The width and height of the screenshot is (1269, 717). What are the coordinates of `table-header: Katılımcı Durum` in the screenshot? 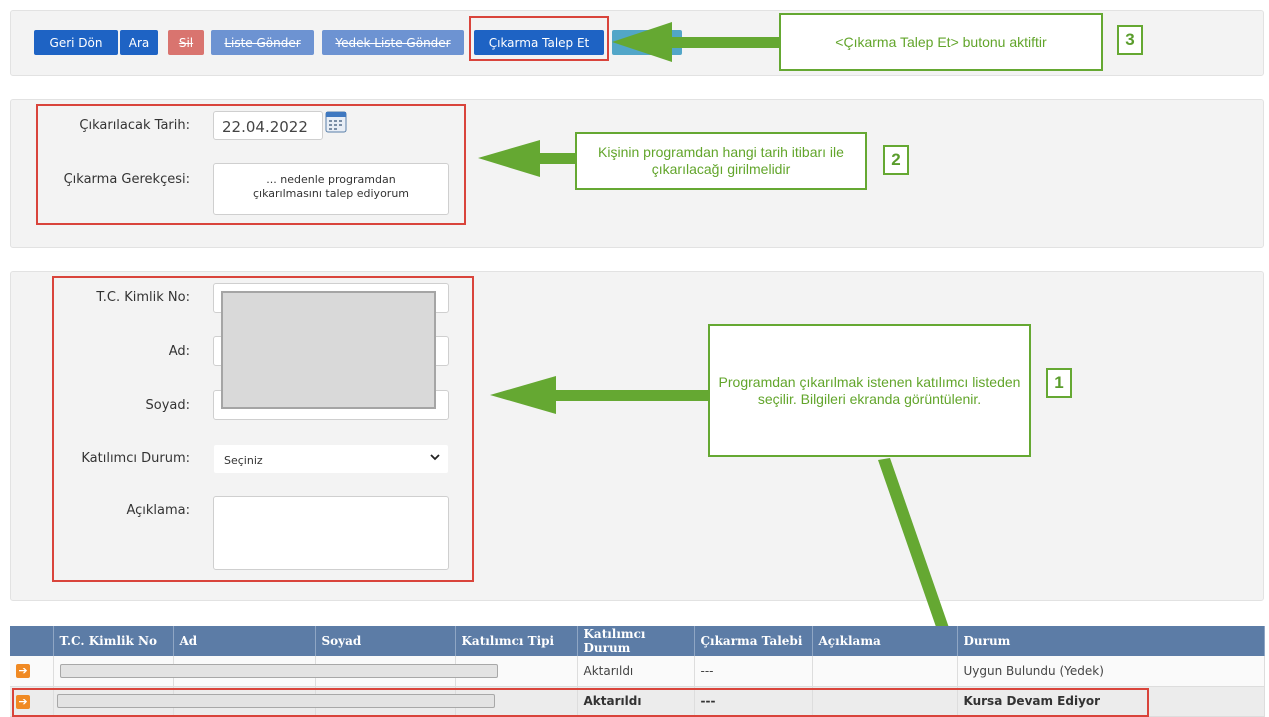 It's located at (636, 641).